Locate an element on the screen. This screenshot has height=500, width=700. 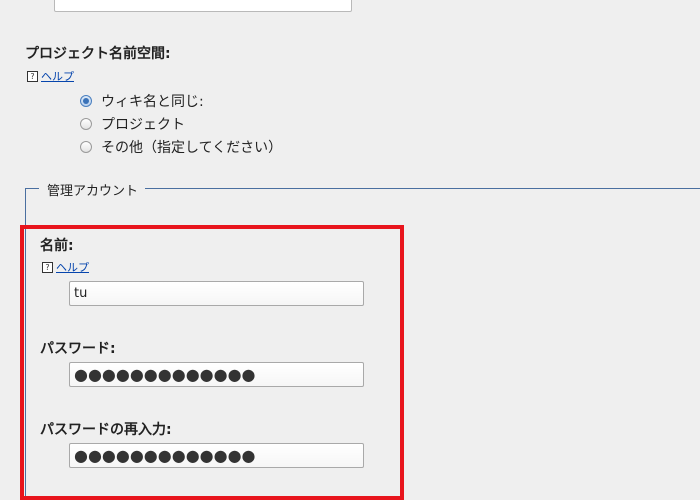
namespace-option-wiki-name: ウィキ名と同じ: is located at coordinates (142, 101).